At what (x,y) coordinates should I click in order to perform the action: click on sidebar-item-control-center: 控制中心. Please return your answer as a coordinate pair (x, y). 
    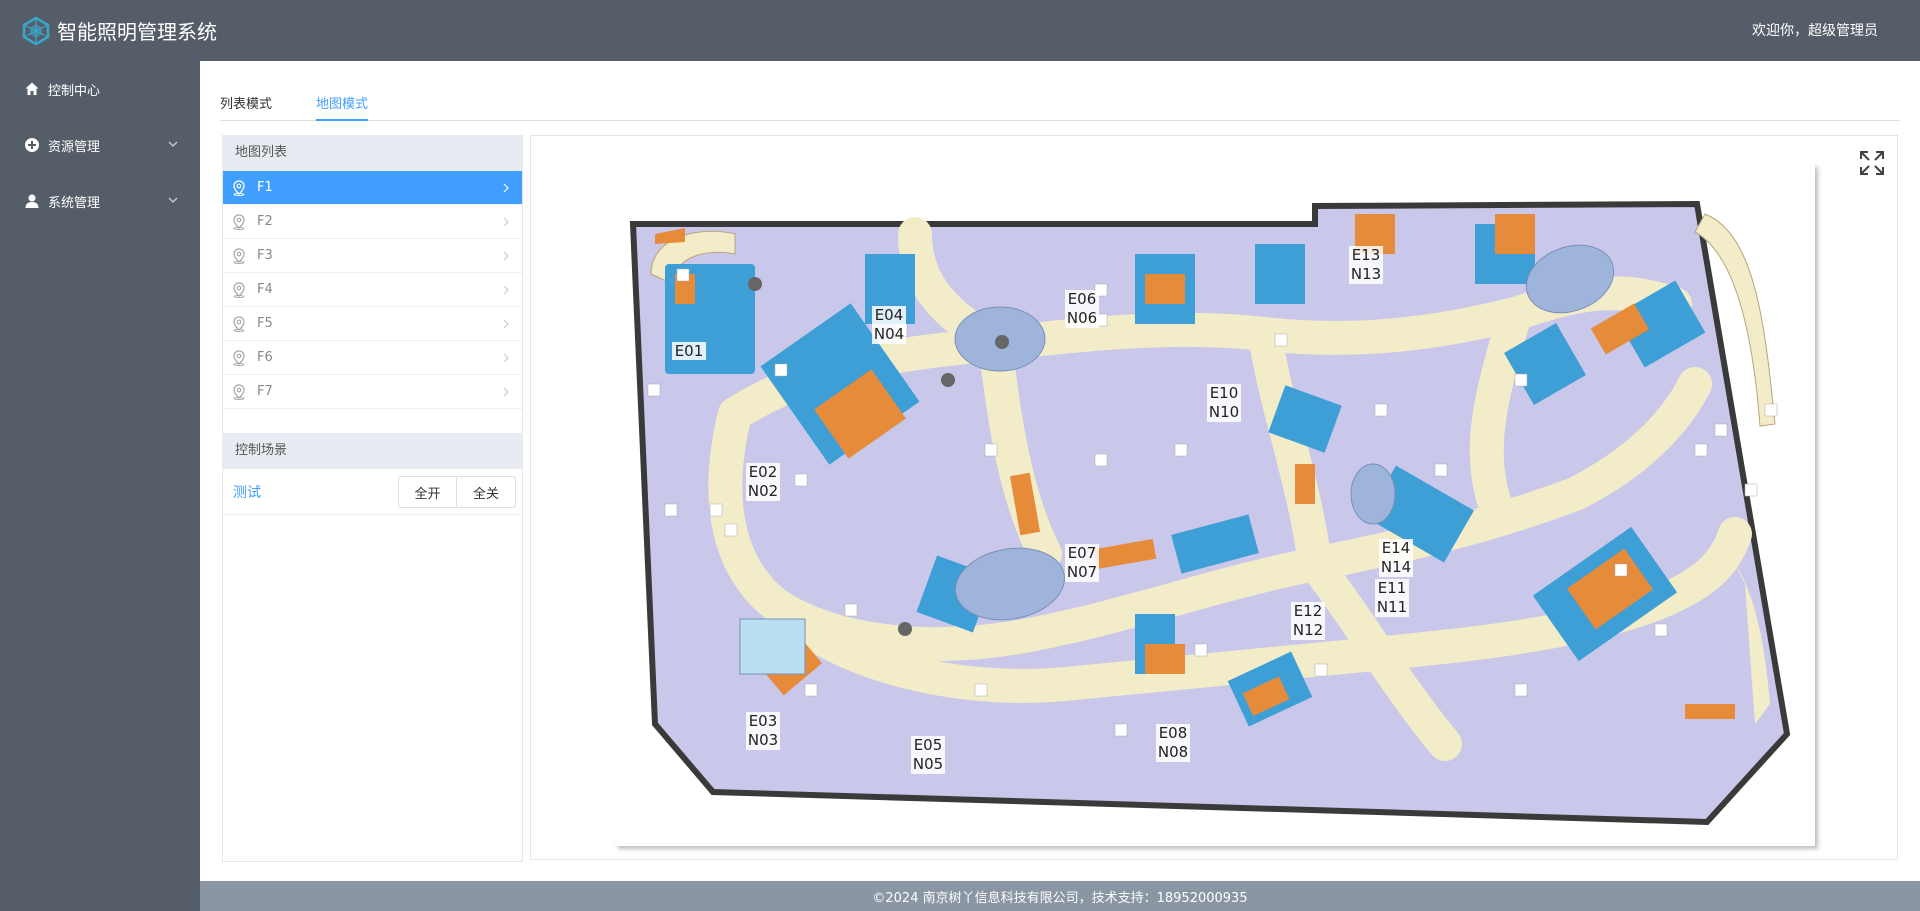
    Looking at the image, I should click on (100, 89).